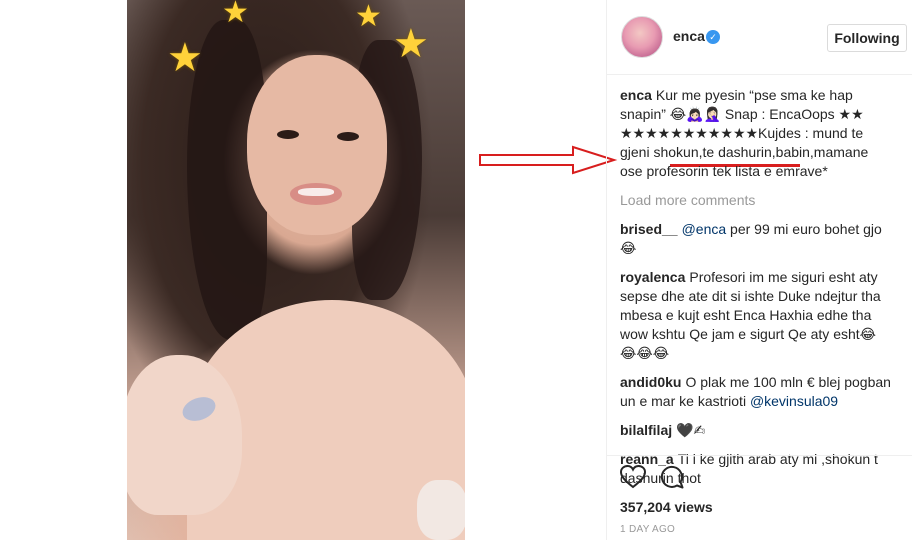  What do you see at coordinates (636, 95) in the screenshot?
I see `caption-username: enca` at bounding box center [636, 95].